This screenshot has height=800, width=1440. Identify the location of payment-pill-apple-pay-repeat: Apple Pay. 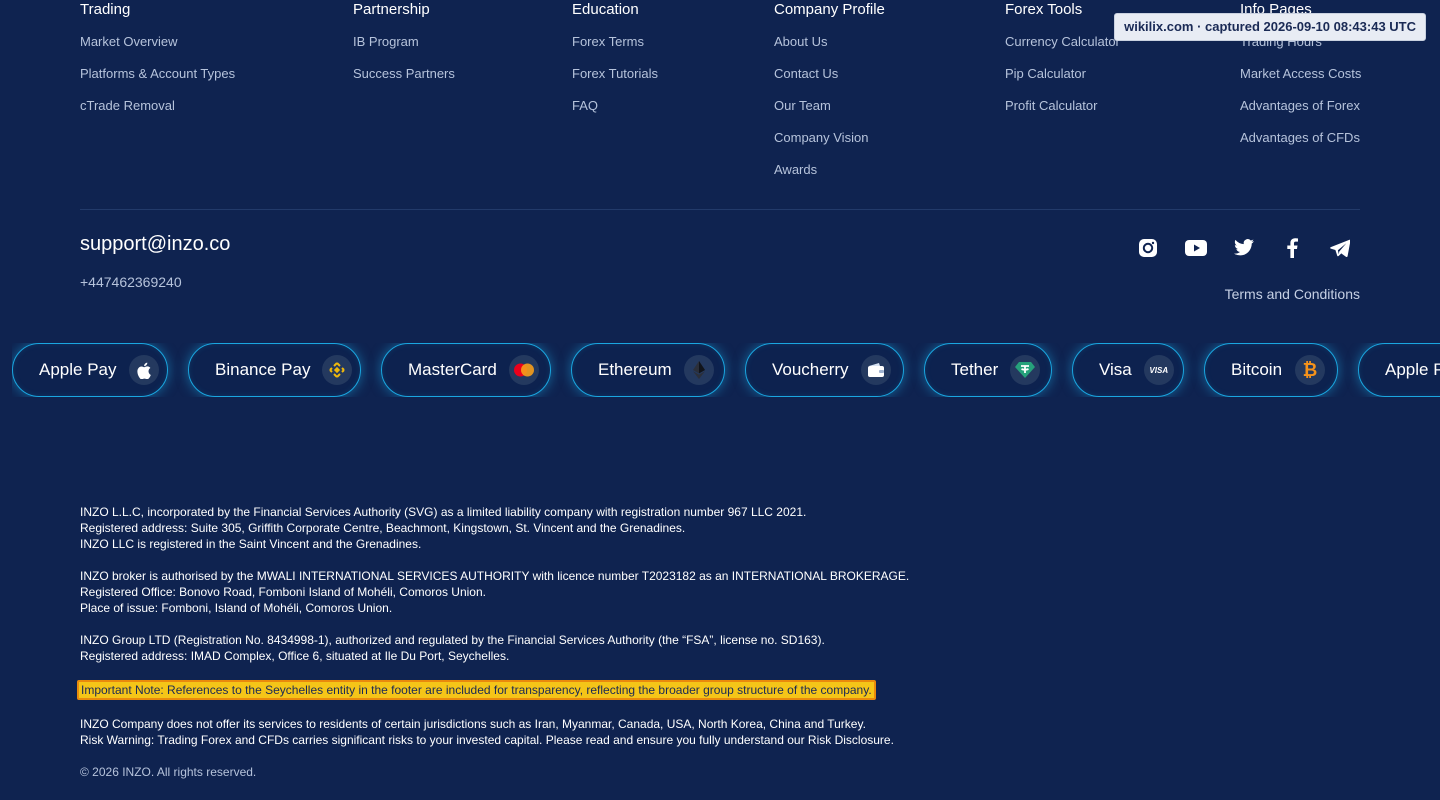
(1399, 370).